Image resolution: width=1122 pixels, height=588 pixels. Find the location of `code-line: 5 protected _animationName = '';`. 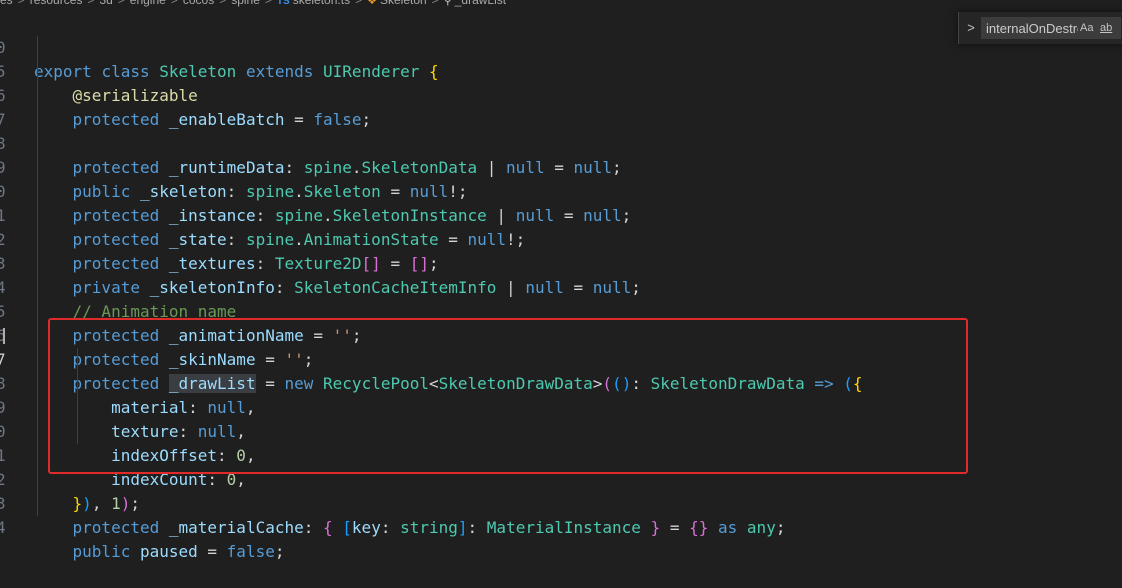

code-line: 5 protected _animationName = ''; is located at coordinates (561, 310).